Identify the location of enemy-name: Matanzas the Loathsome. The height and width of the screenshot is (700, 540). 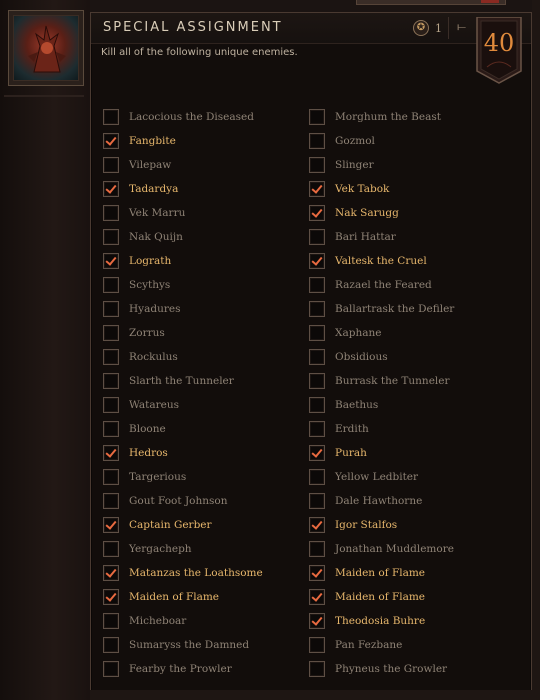
(196, 573).